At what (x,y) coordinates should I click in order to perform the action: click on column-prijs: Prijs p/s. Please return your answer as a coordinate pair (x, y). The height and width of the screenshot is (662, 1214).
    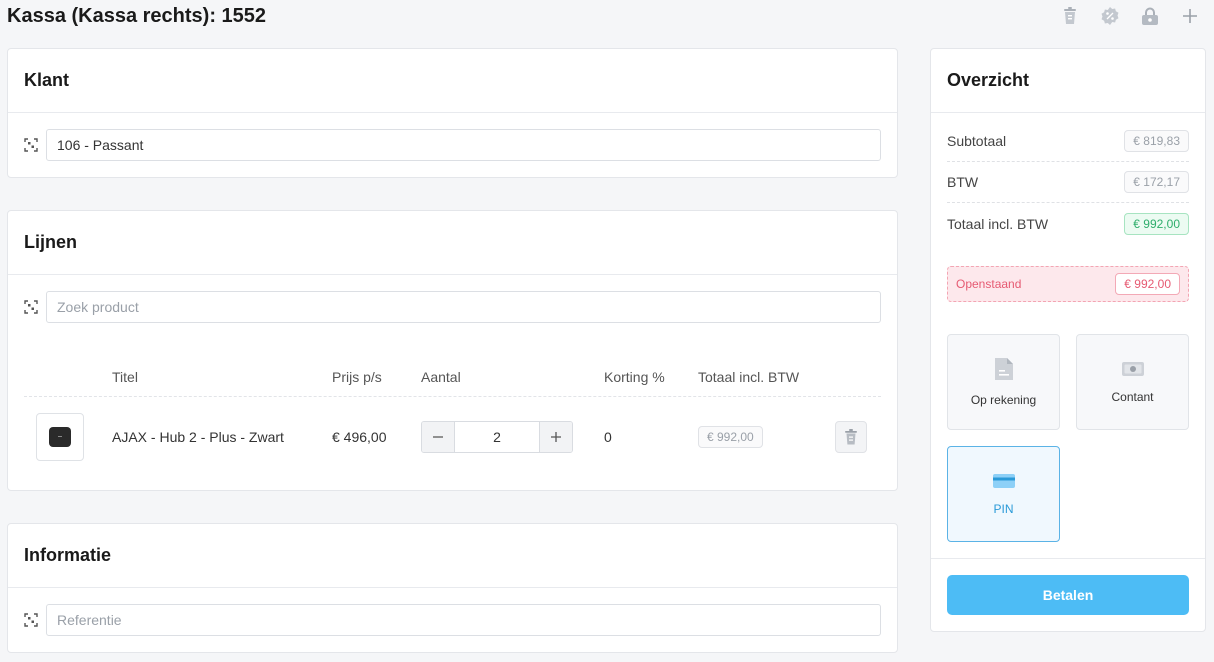
    Looking at the image, I should click on (357, 377).